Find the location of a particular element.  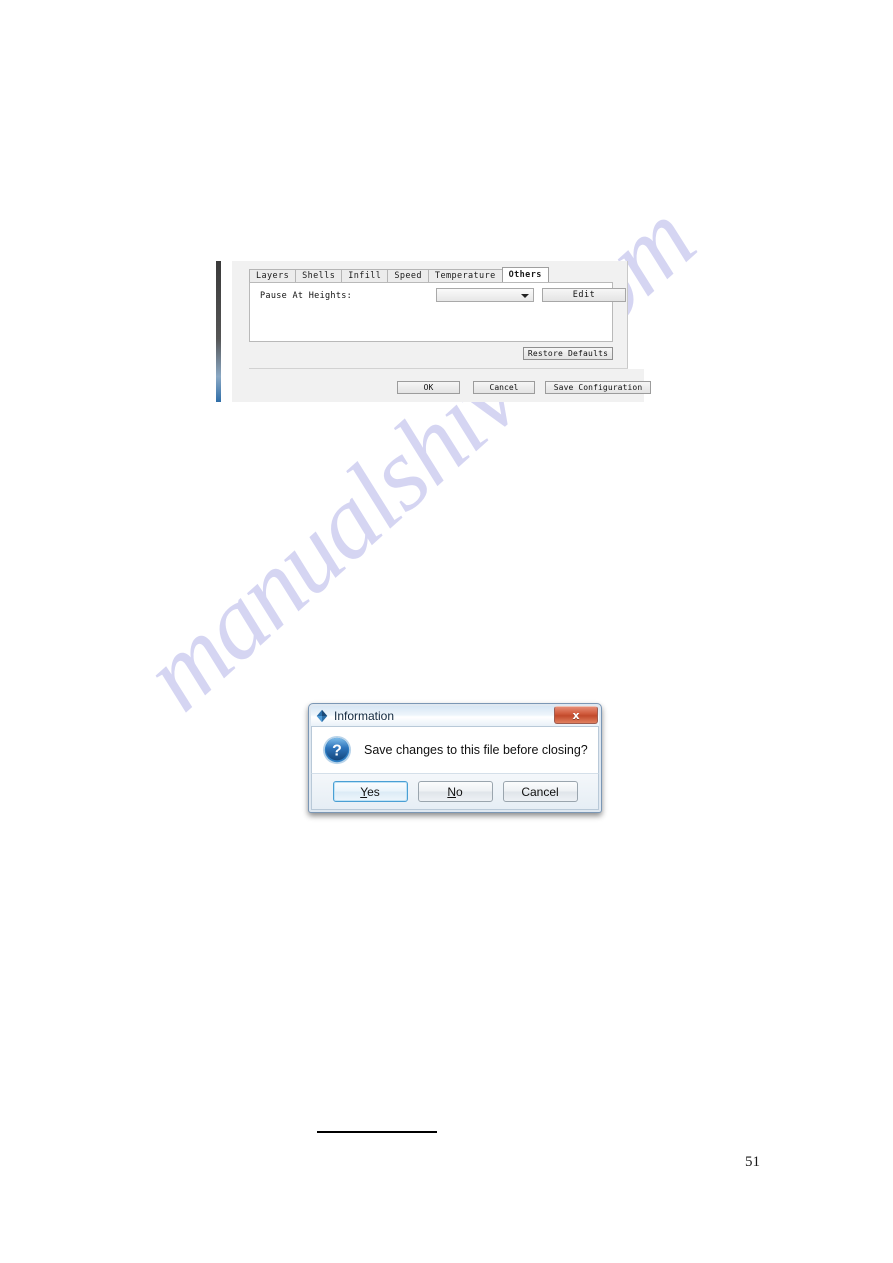

no-button: No is located at coordinates (455, 791).